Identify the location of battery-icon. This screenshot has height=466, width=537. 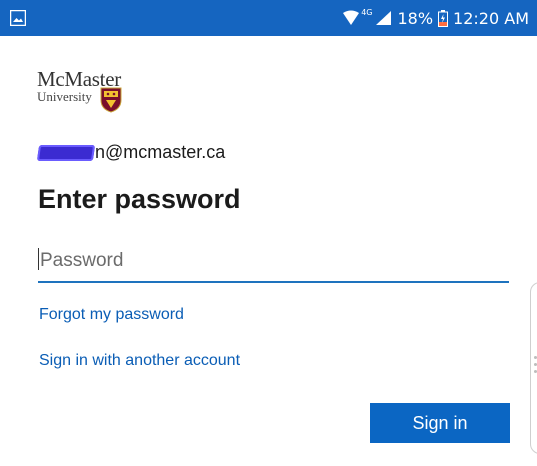
(443, 18).